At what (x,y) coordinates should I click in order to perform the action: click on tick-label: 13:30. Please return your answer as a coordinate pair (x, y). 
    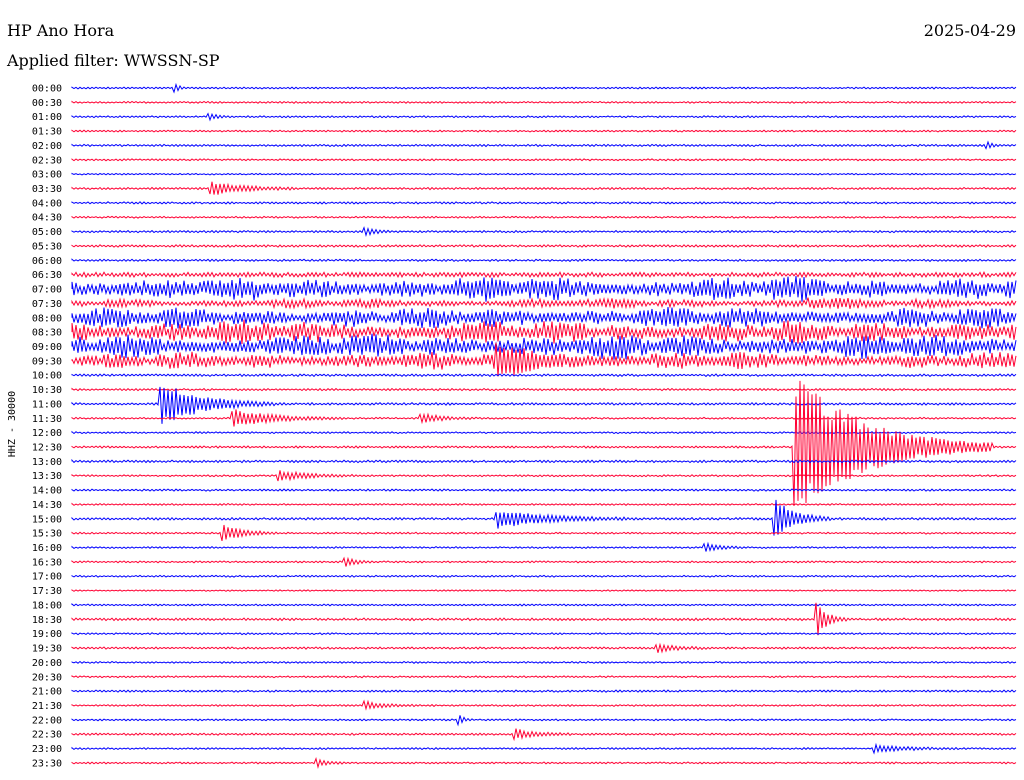
    Looking at the image, I should click on (47, 476).